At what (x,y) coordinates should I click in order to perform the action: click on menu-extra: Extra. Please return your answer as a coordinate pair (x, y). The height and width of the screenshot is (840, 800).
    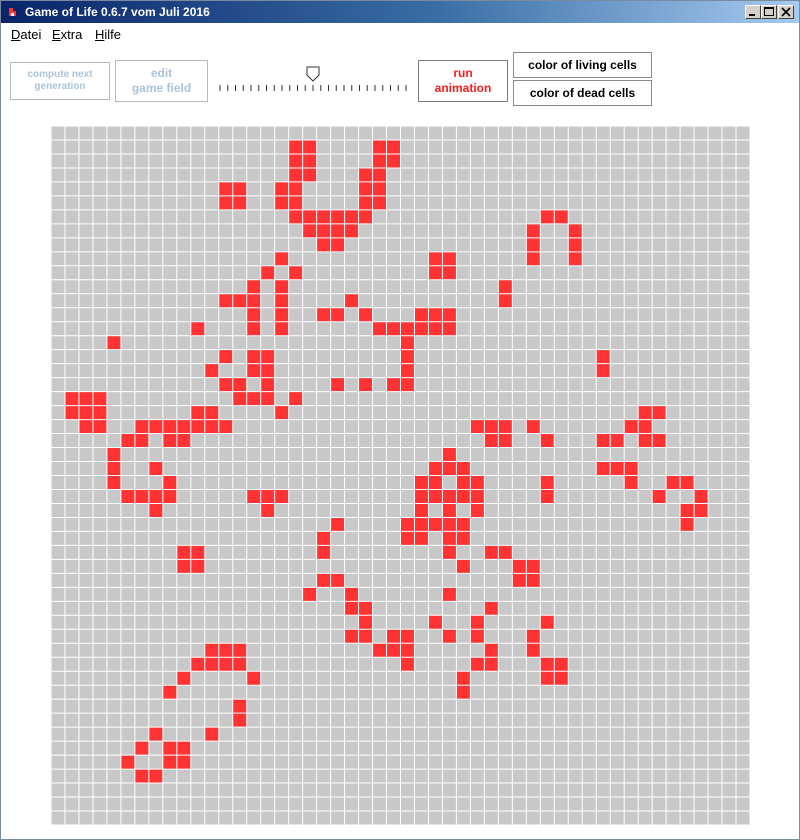
    Looking at the image, I should click on (67, 34).